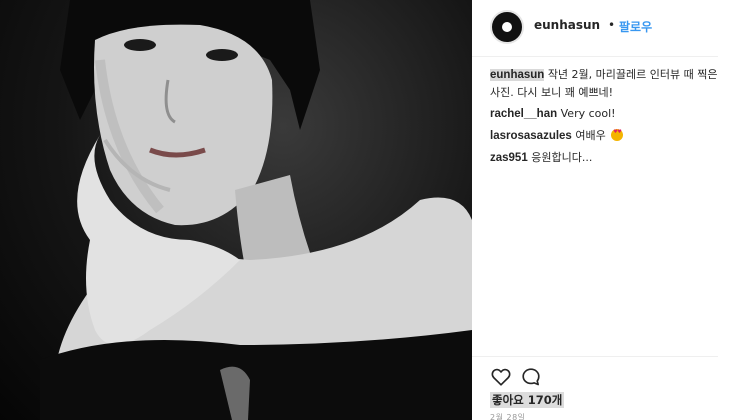 This screenshot has width=730, height=420. I want to click on comment-text: Very cool!, so click(588, 113).